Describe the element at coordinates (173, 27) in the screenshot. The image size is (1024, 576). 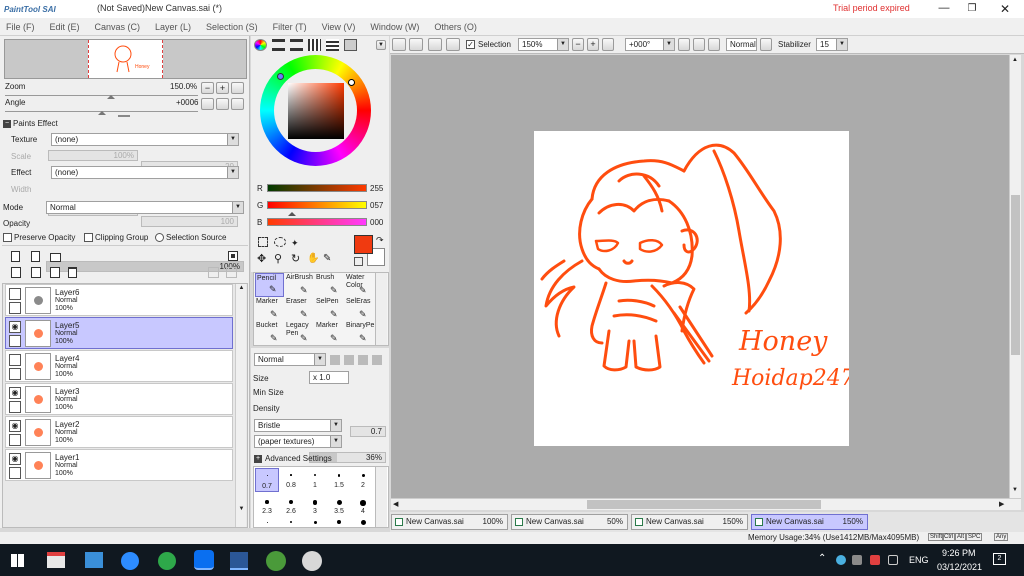
I see `menu-layer: Layer (L)` at that location.